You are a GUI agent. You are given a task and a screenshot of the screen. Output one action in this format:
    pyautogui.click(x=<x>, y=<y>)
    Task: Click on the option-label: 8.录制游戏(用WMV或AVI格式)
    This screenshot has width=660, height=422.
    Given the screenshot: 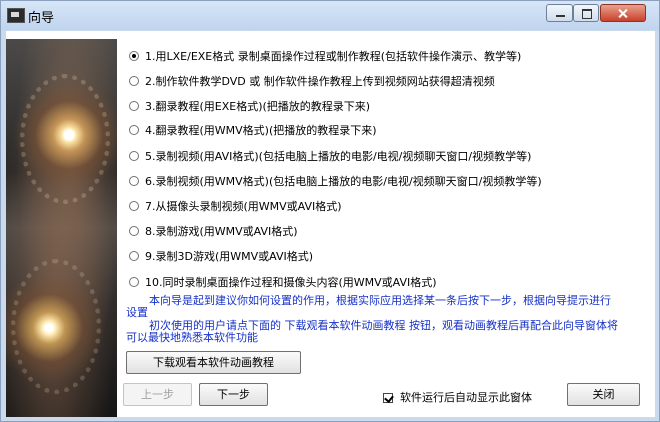 What is the action you would take?
    pyautogui.click(x=221, y=231)
    